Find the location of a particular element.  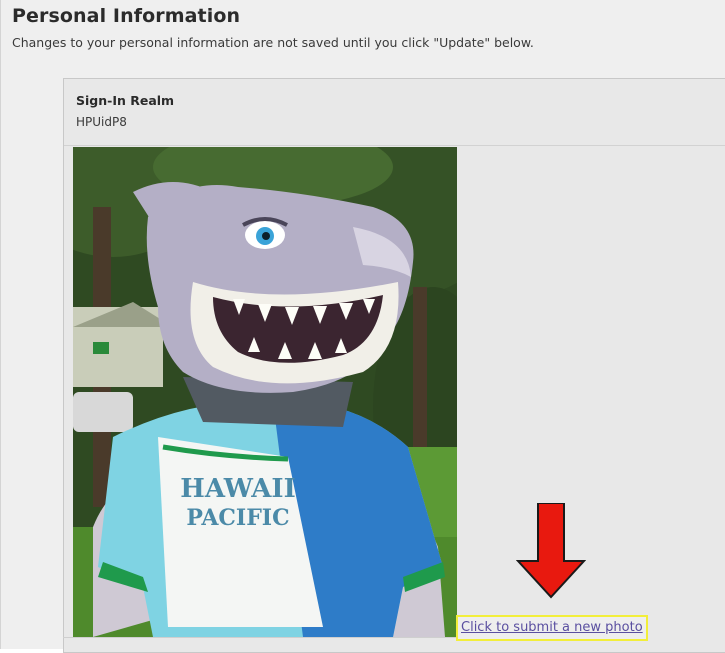

jersey-text-pacific: PACIFIC is located at coordinates (237, 518).